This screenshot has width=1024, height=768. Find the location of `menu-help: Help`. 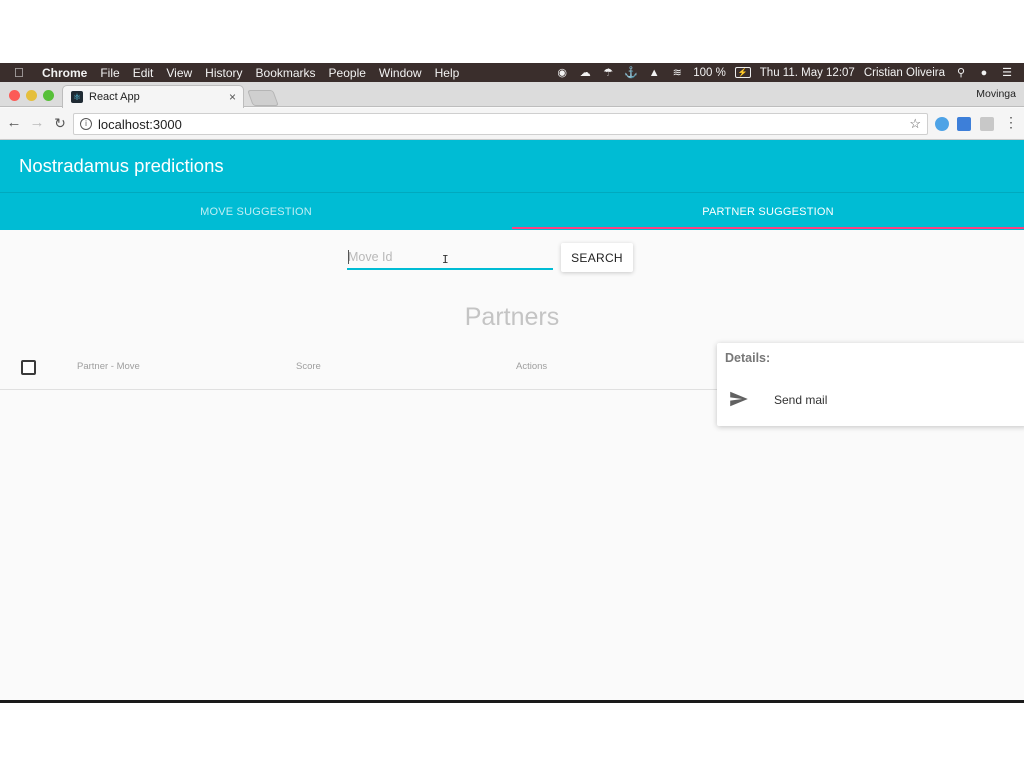

menu-help: Help is located at coordinates (447, 73).